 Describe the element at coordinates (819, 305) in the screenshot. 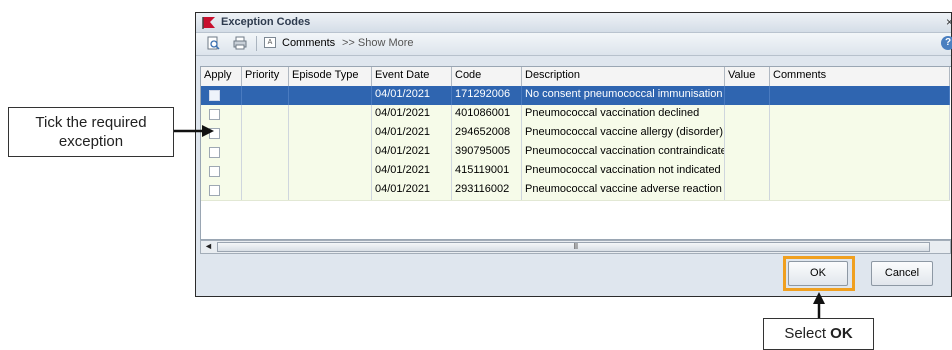

I see `arrow-to-ok-button` at that location.